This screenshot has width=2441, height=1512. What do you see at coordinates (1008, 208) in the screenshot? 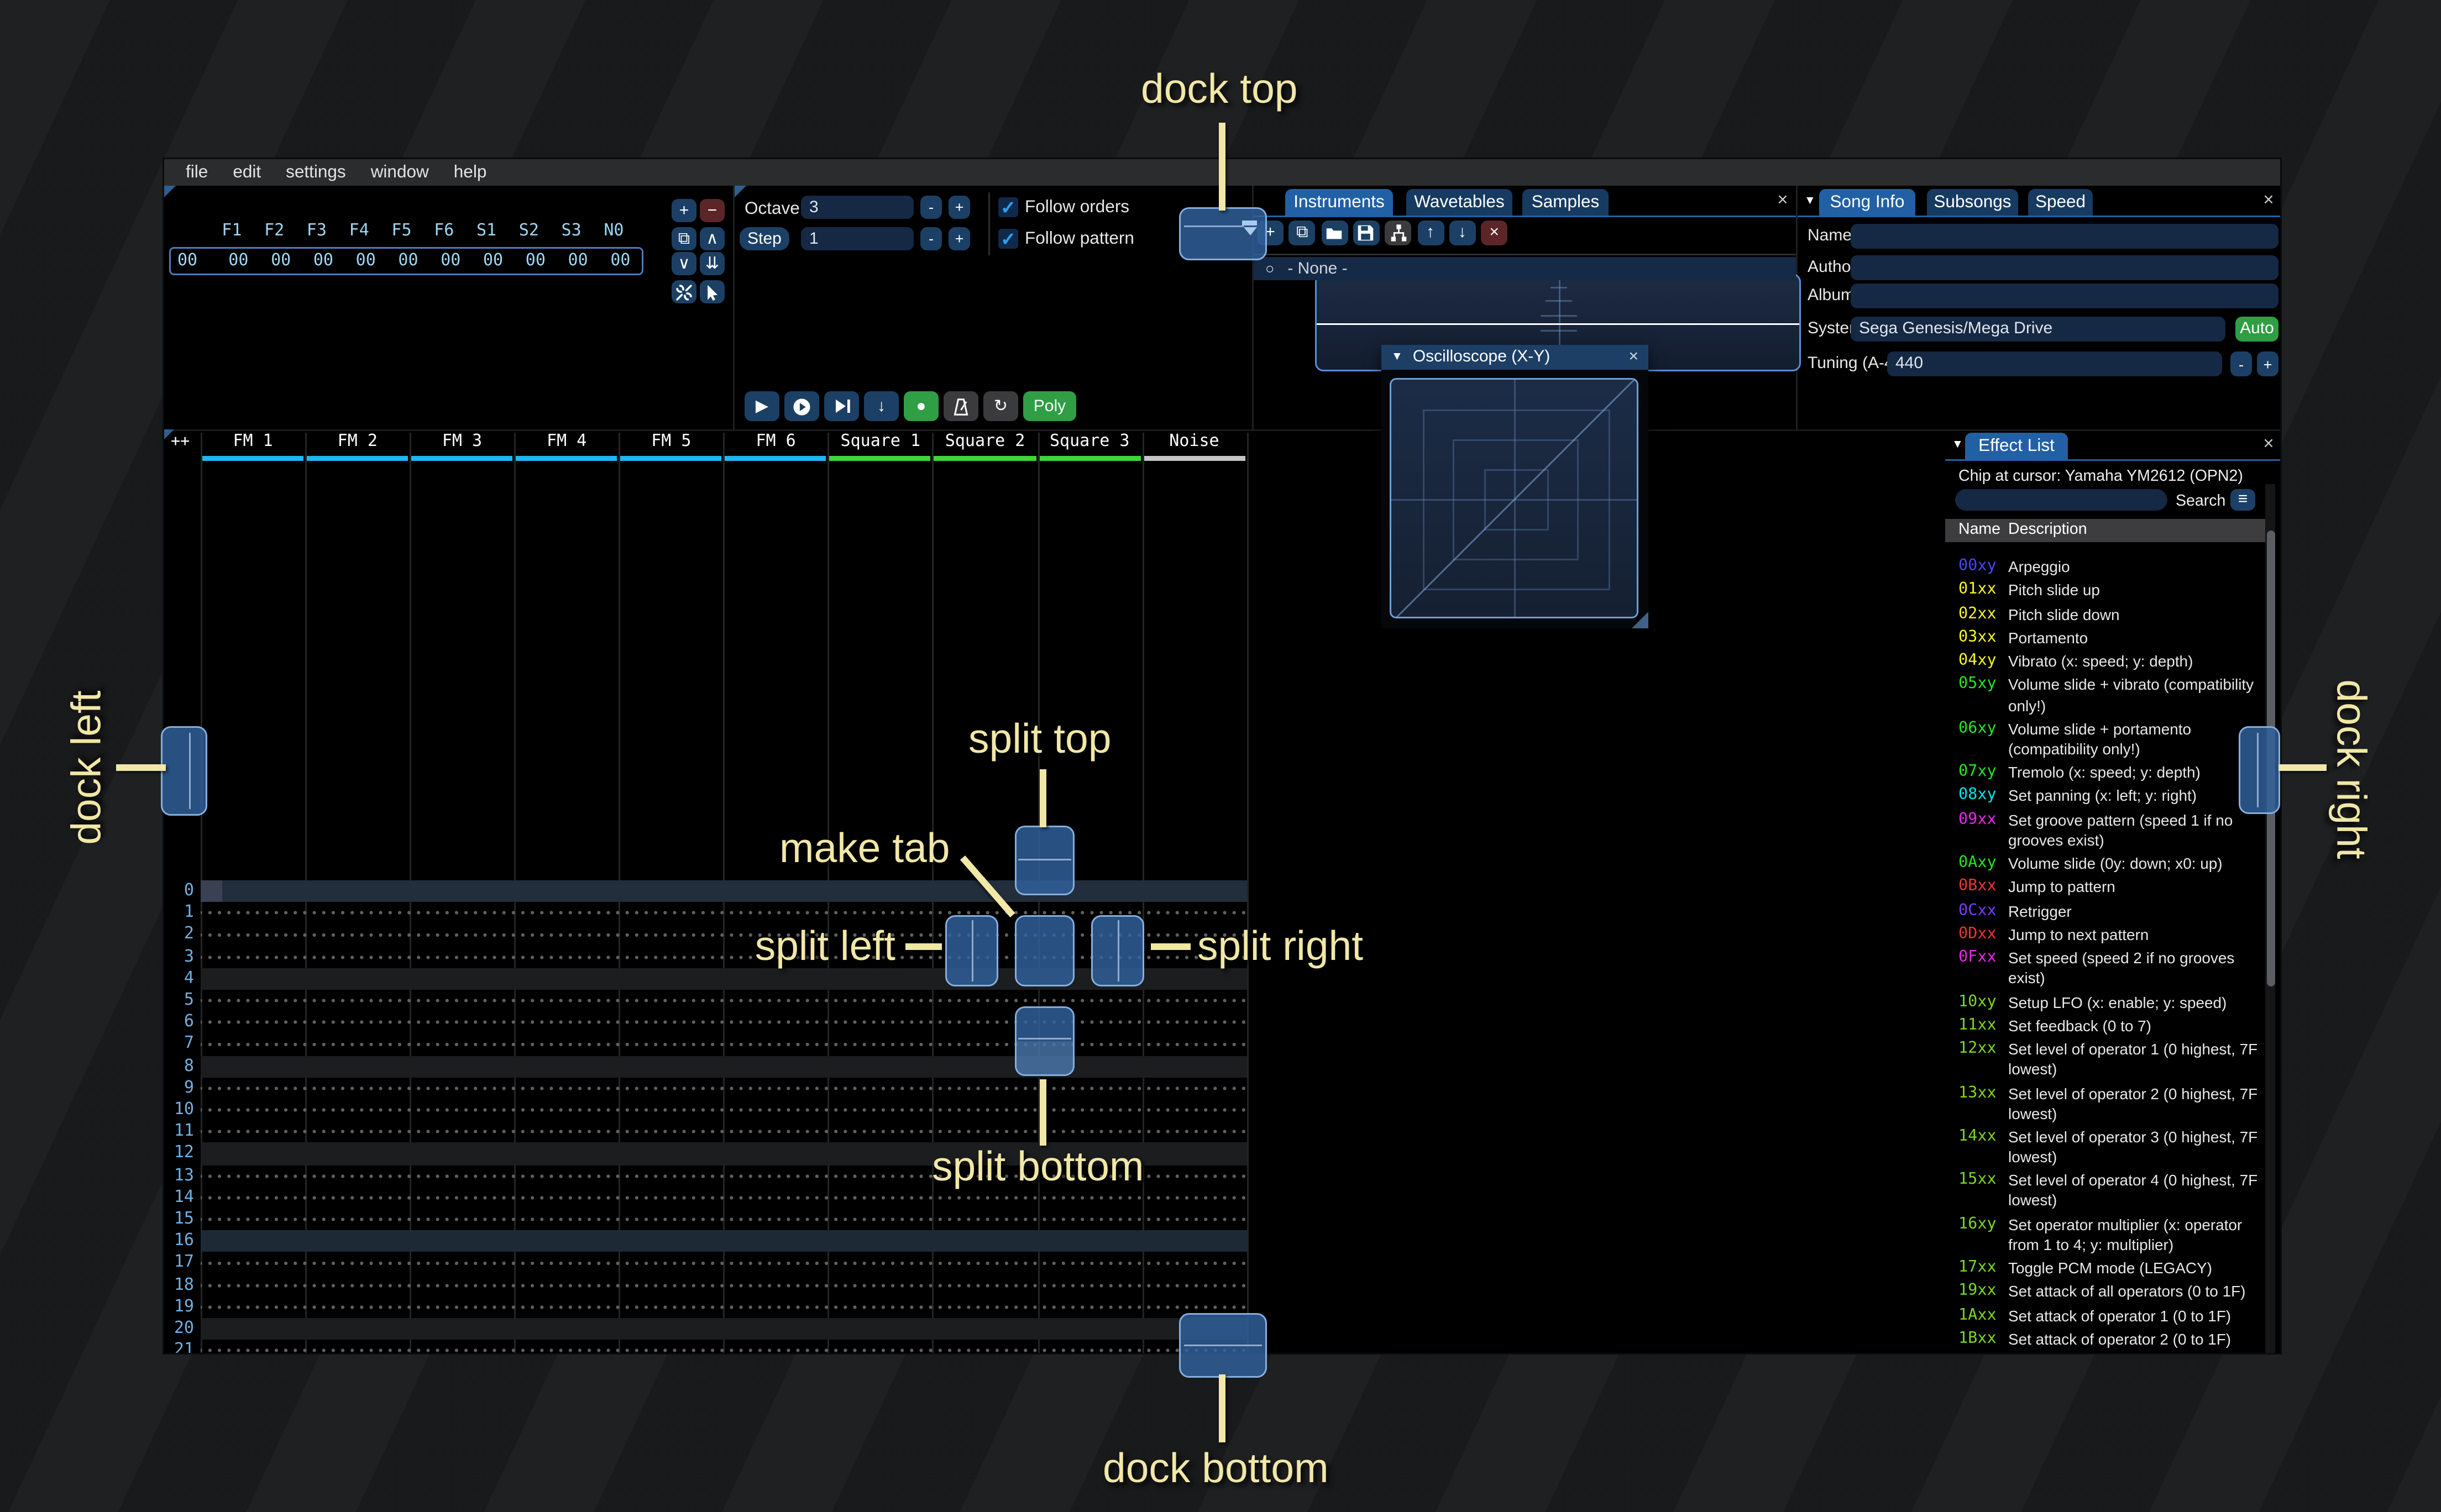
I see `follow-orders-checkbox: ✓` at bounding box center [1008, 208].